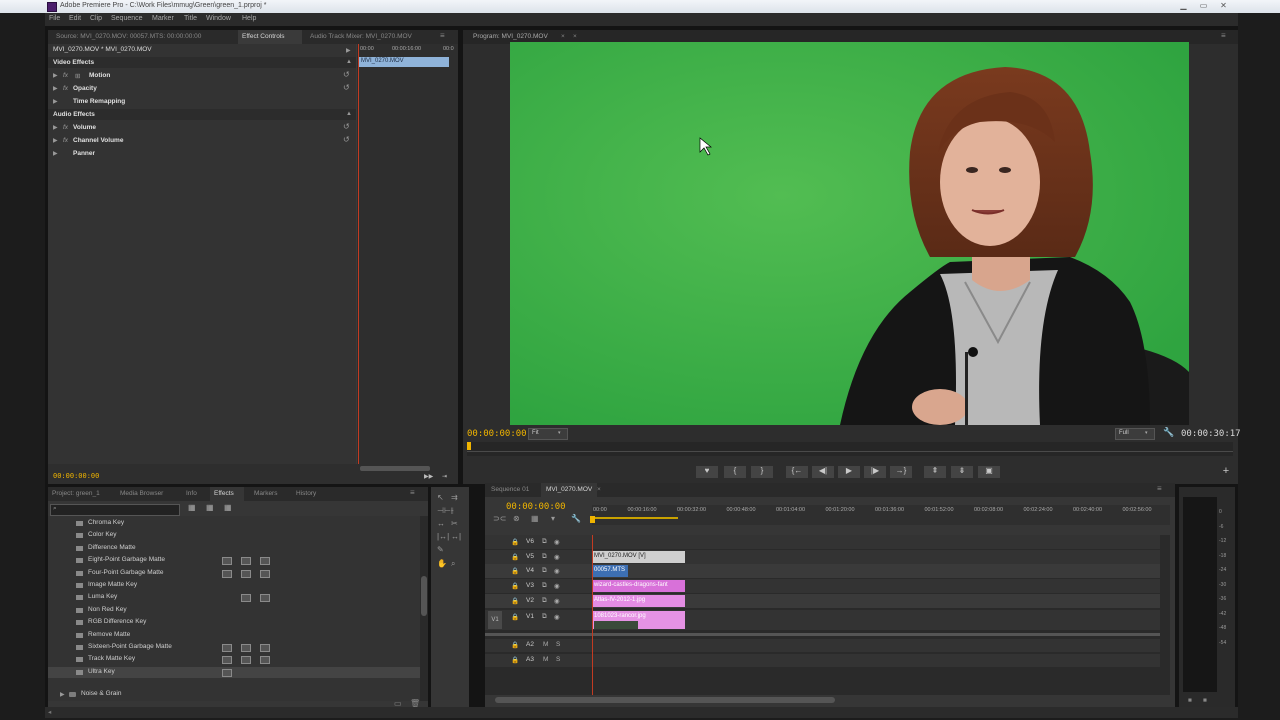 This screenshot has height=720, width=1280. I want to click on video-track-v4: 🔒 V4 ⧉ ◉ 00057.MTS, so click(822, 571).